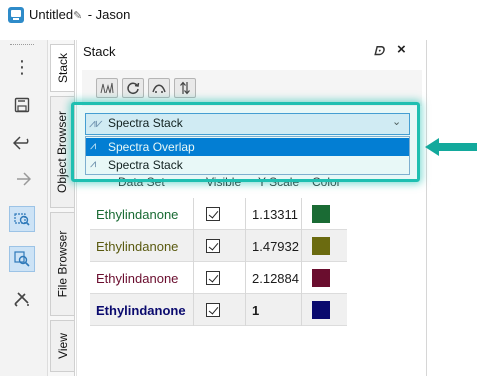 Image resolution: width=483 pixels, height=376 pixels. I want to click on row-y-scale: 1, so click(274, 310).